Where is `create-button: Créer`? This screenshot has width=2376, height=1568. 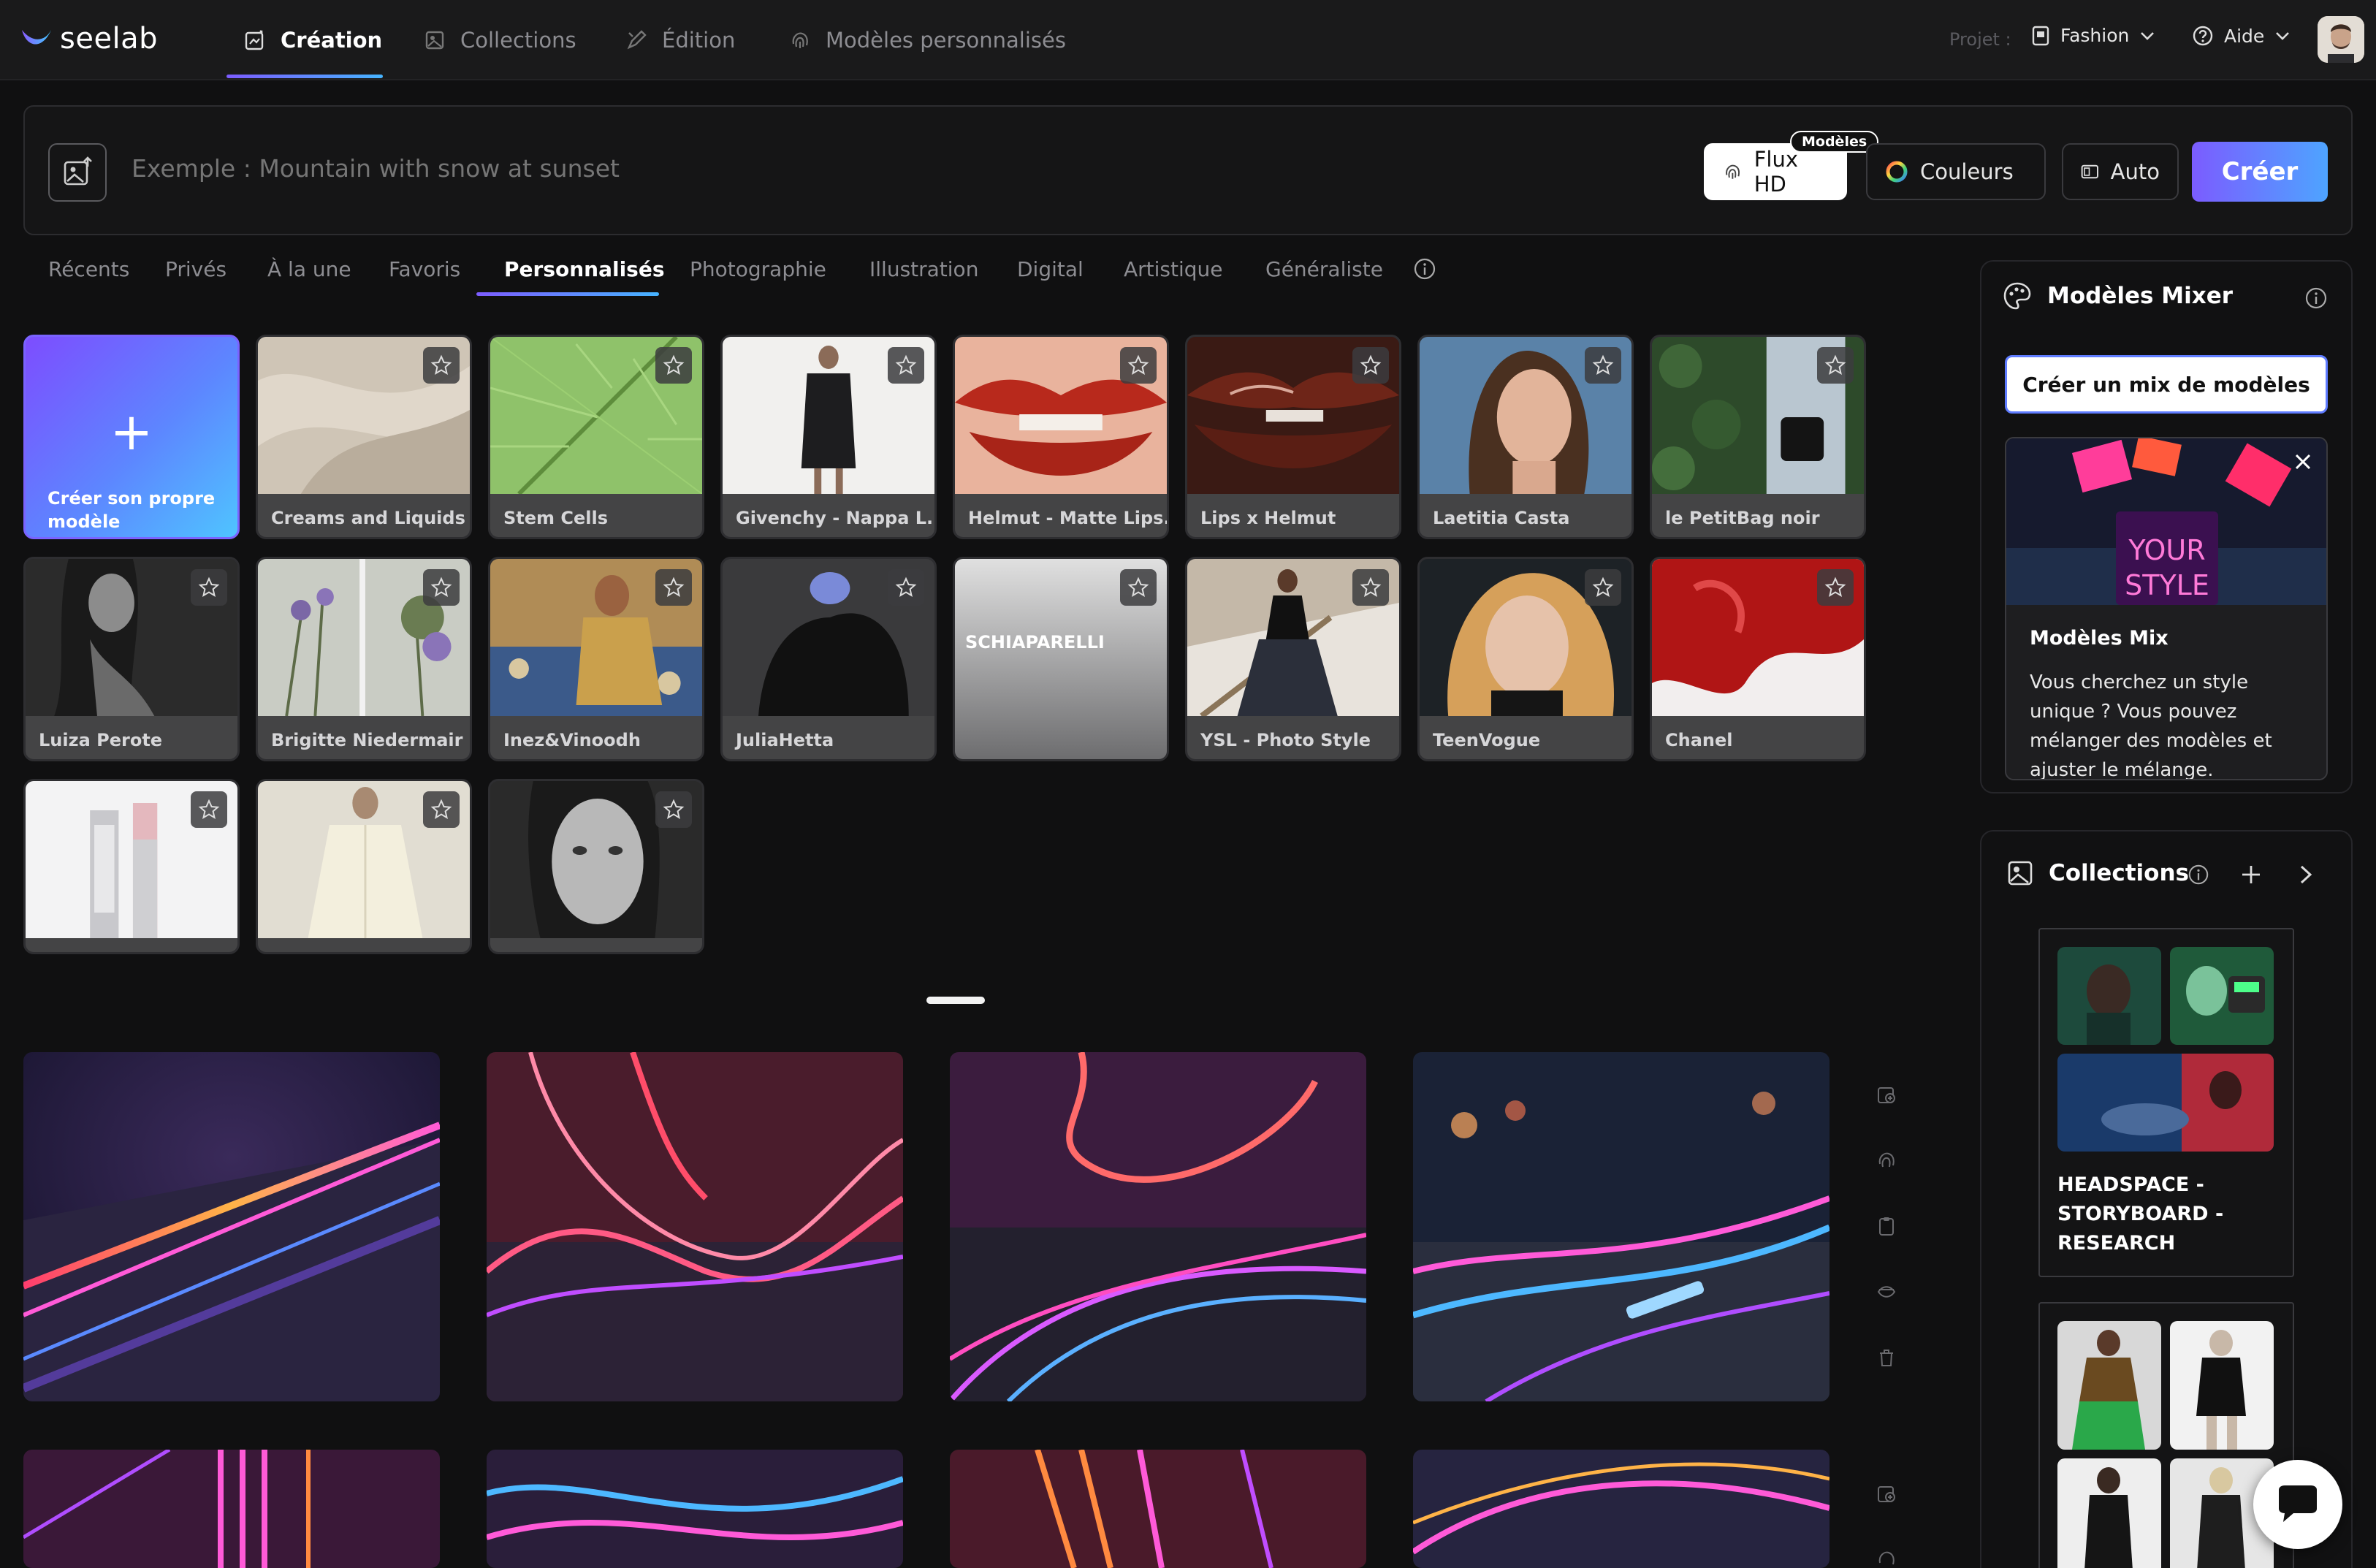 create-button: Créer is located at coordinates (2260, 172).